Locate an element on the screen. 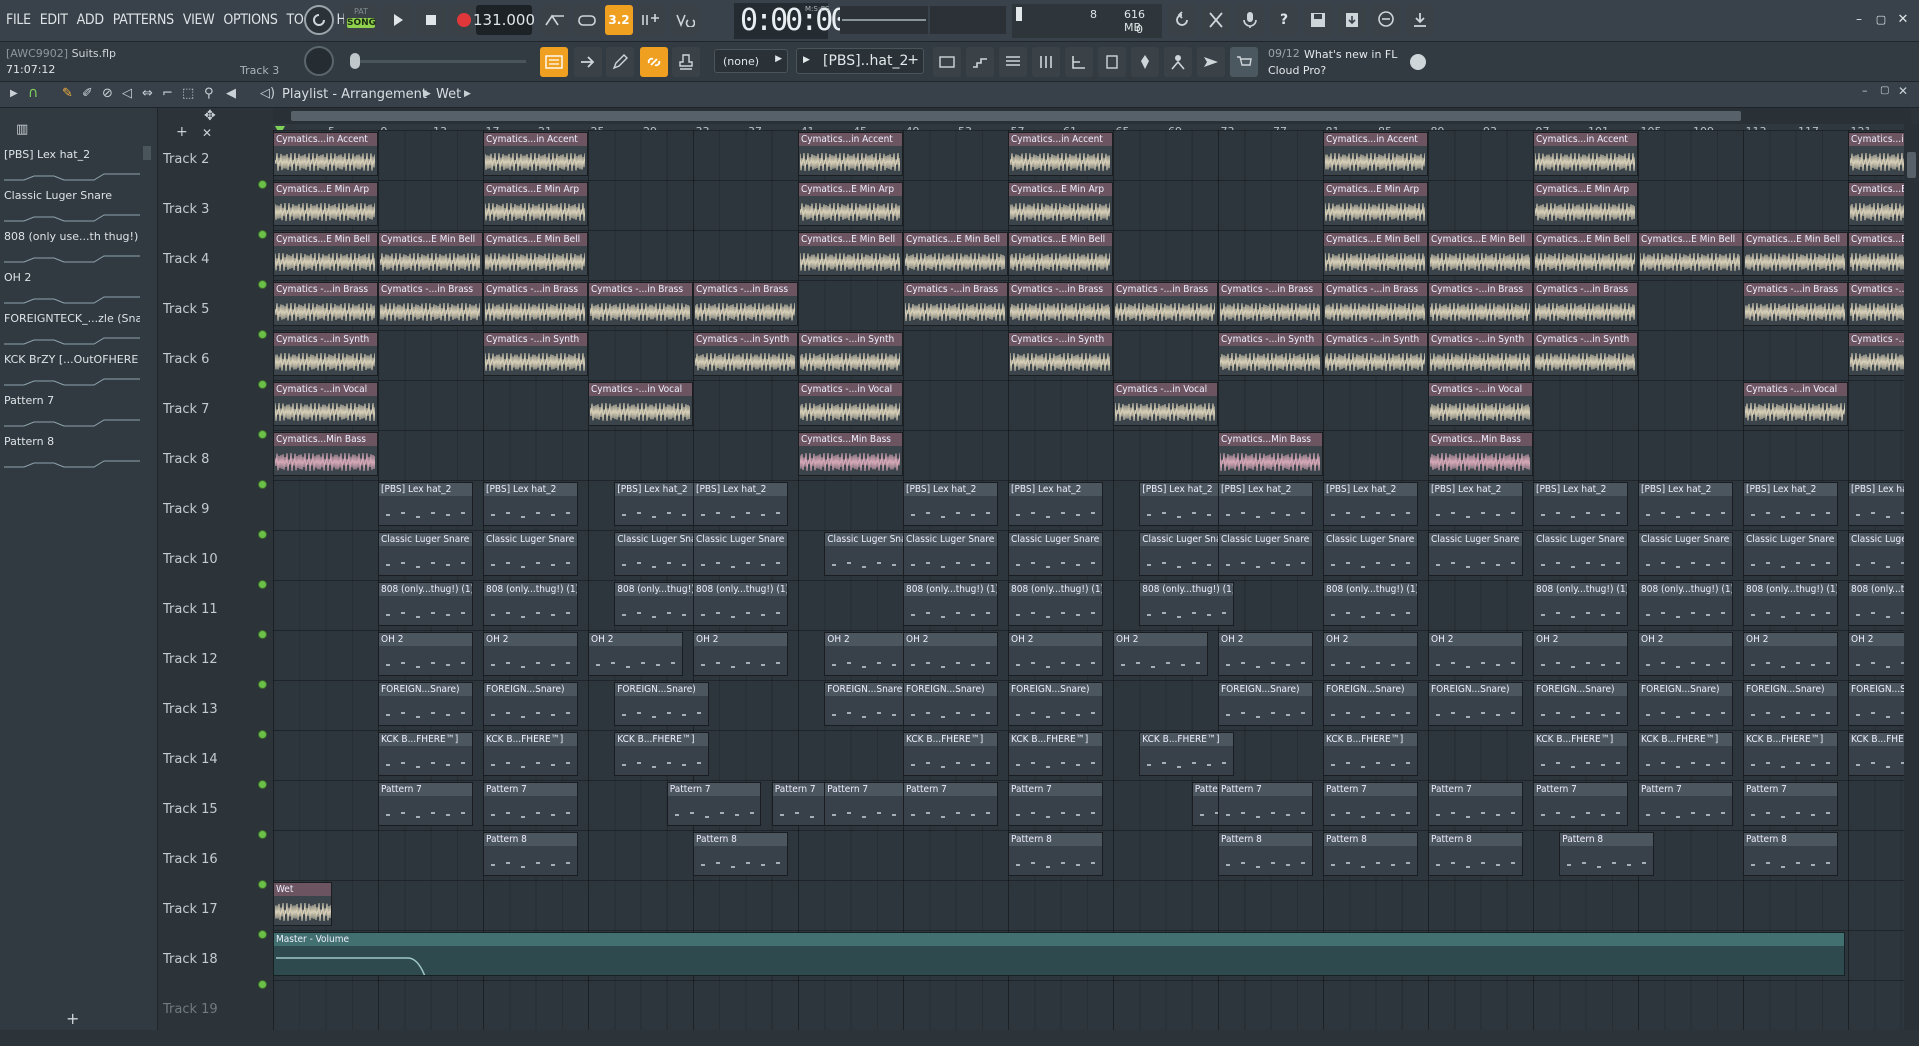  person-icon is located at coordinates (1178, 62).